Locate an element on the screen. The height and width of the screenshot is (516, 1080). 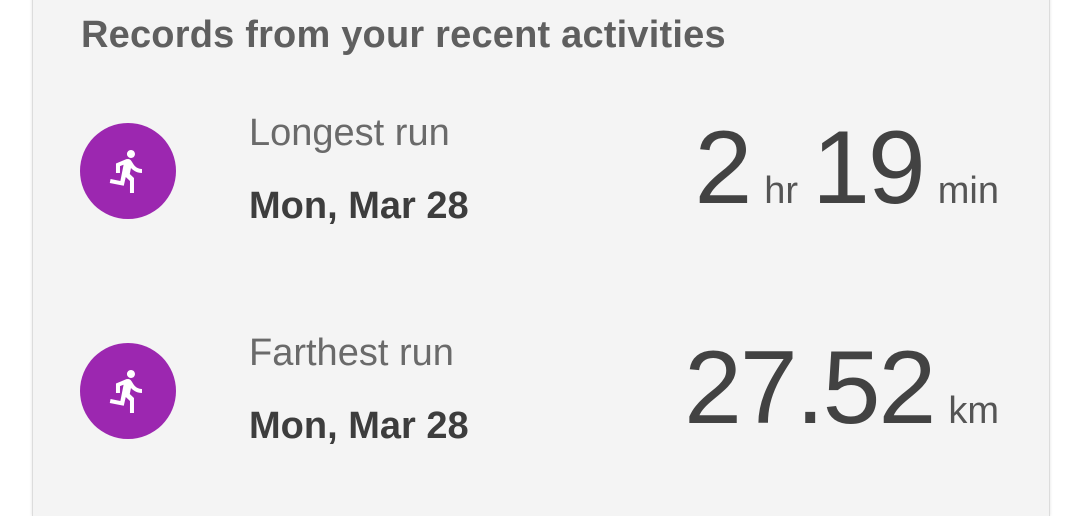
distance-value: 27.52 is located at coordinates (810, 388).